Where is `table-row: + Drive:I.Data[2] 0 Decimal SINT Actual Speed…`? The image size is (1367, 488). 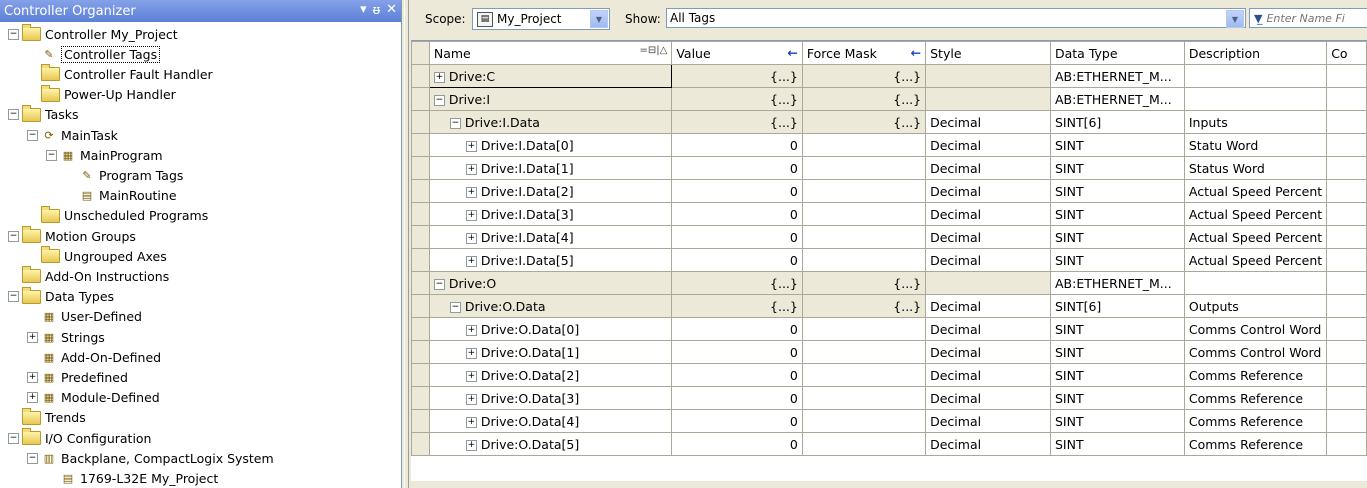 table-row: + Drive:I.Data[2] 0 Decimal SINT Actual Speed… is located at coordinates (889, 191).